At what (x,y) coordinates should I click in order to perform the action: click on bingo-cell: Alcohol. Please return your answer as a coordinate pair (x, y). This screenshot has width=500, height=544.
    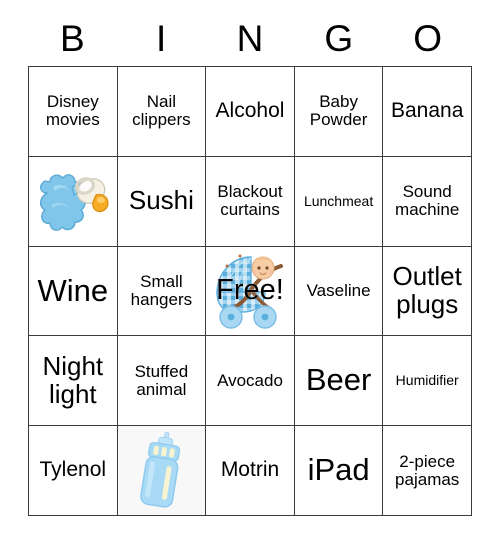
    Looking at the image, I should click on (250, 112).